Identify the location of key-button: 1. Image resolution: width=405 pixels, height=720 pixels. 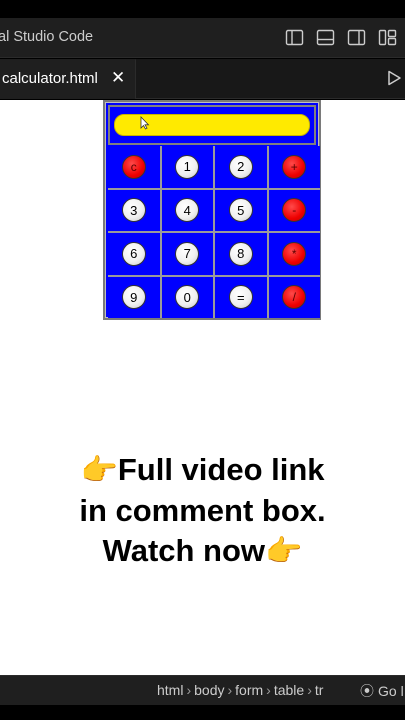
(187, 166).